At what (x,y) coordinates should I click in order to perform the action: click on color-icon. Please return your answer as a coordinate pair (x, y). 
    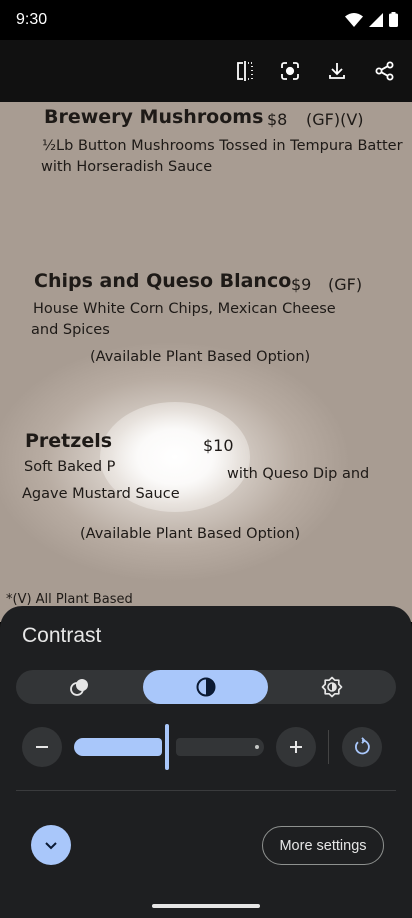
    Looking at the image, I should click on (78, 687).